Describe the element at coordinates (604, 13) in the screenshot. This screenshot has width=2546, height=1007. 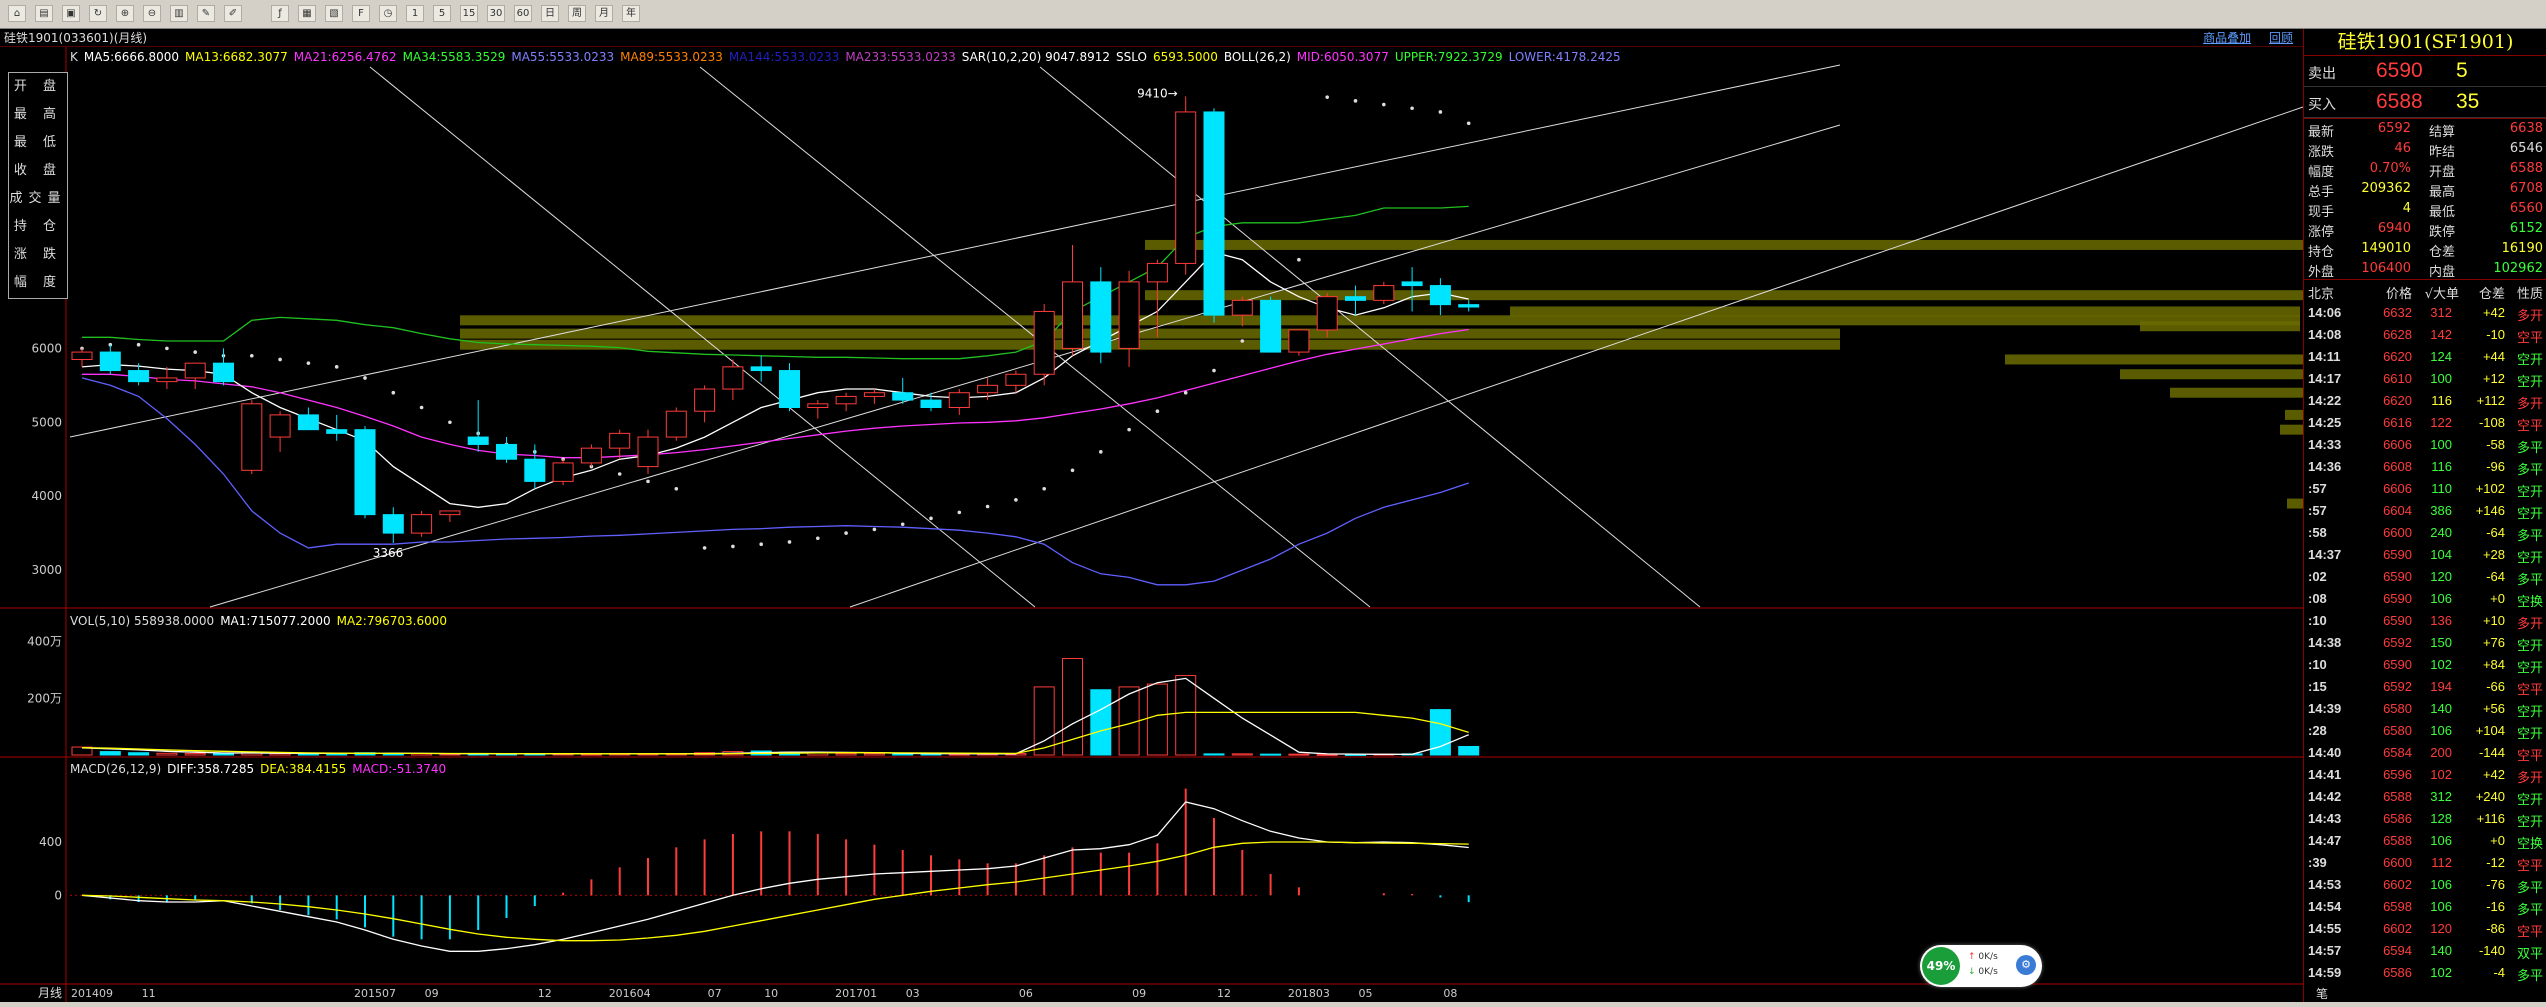
I see `month-icon: 月` at that location.